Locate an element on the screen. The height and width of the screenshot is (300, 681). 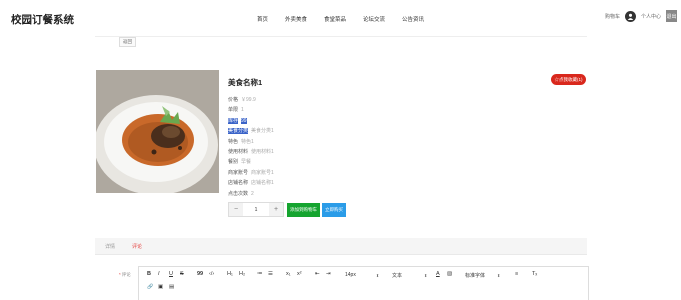
strike-button: S is located at coordinates (182, 274).